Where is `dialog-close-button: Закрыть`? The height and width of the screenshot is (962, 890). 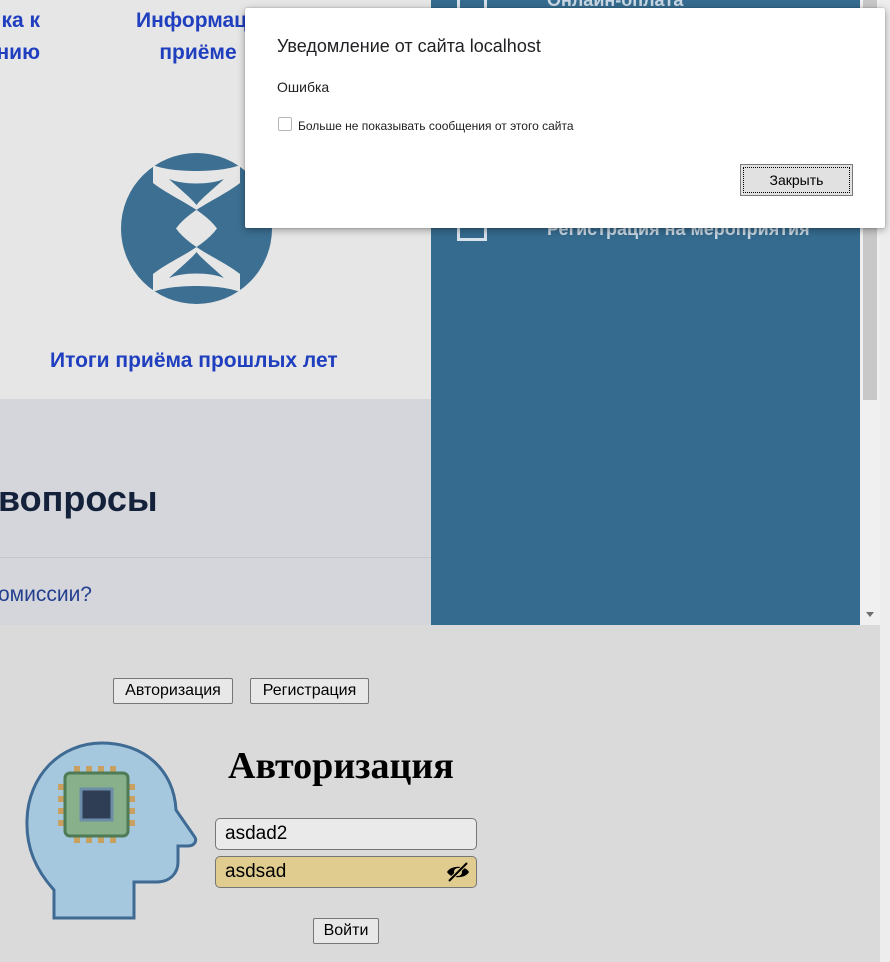
dialog-close-button: Закрыть is located at coordinates (796, 180).